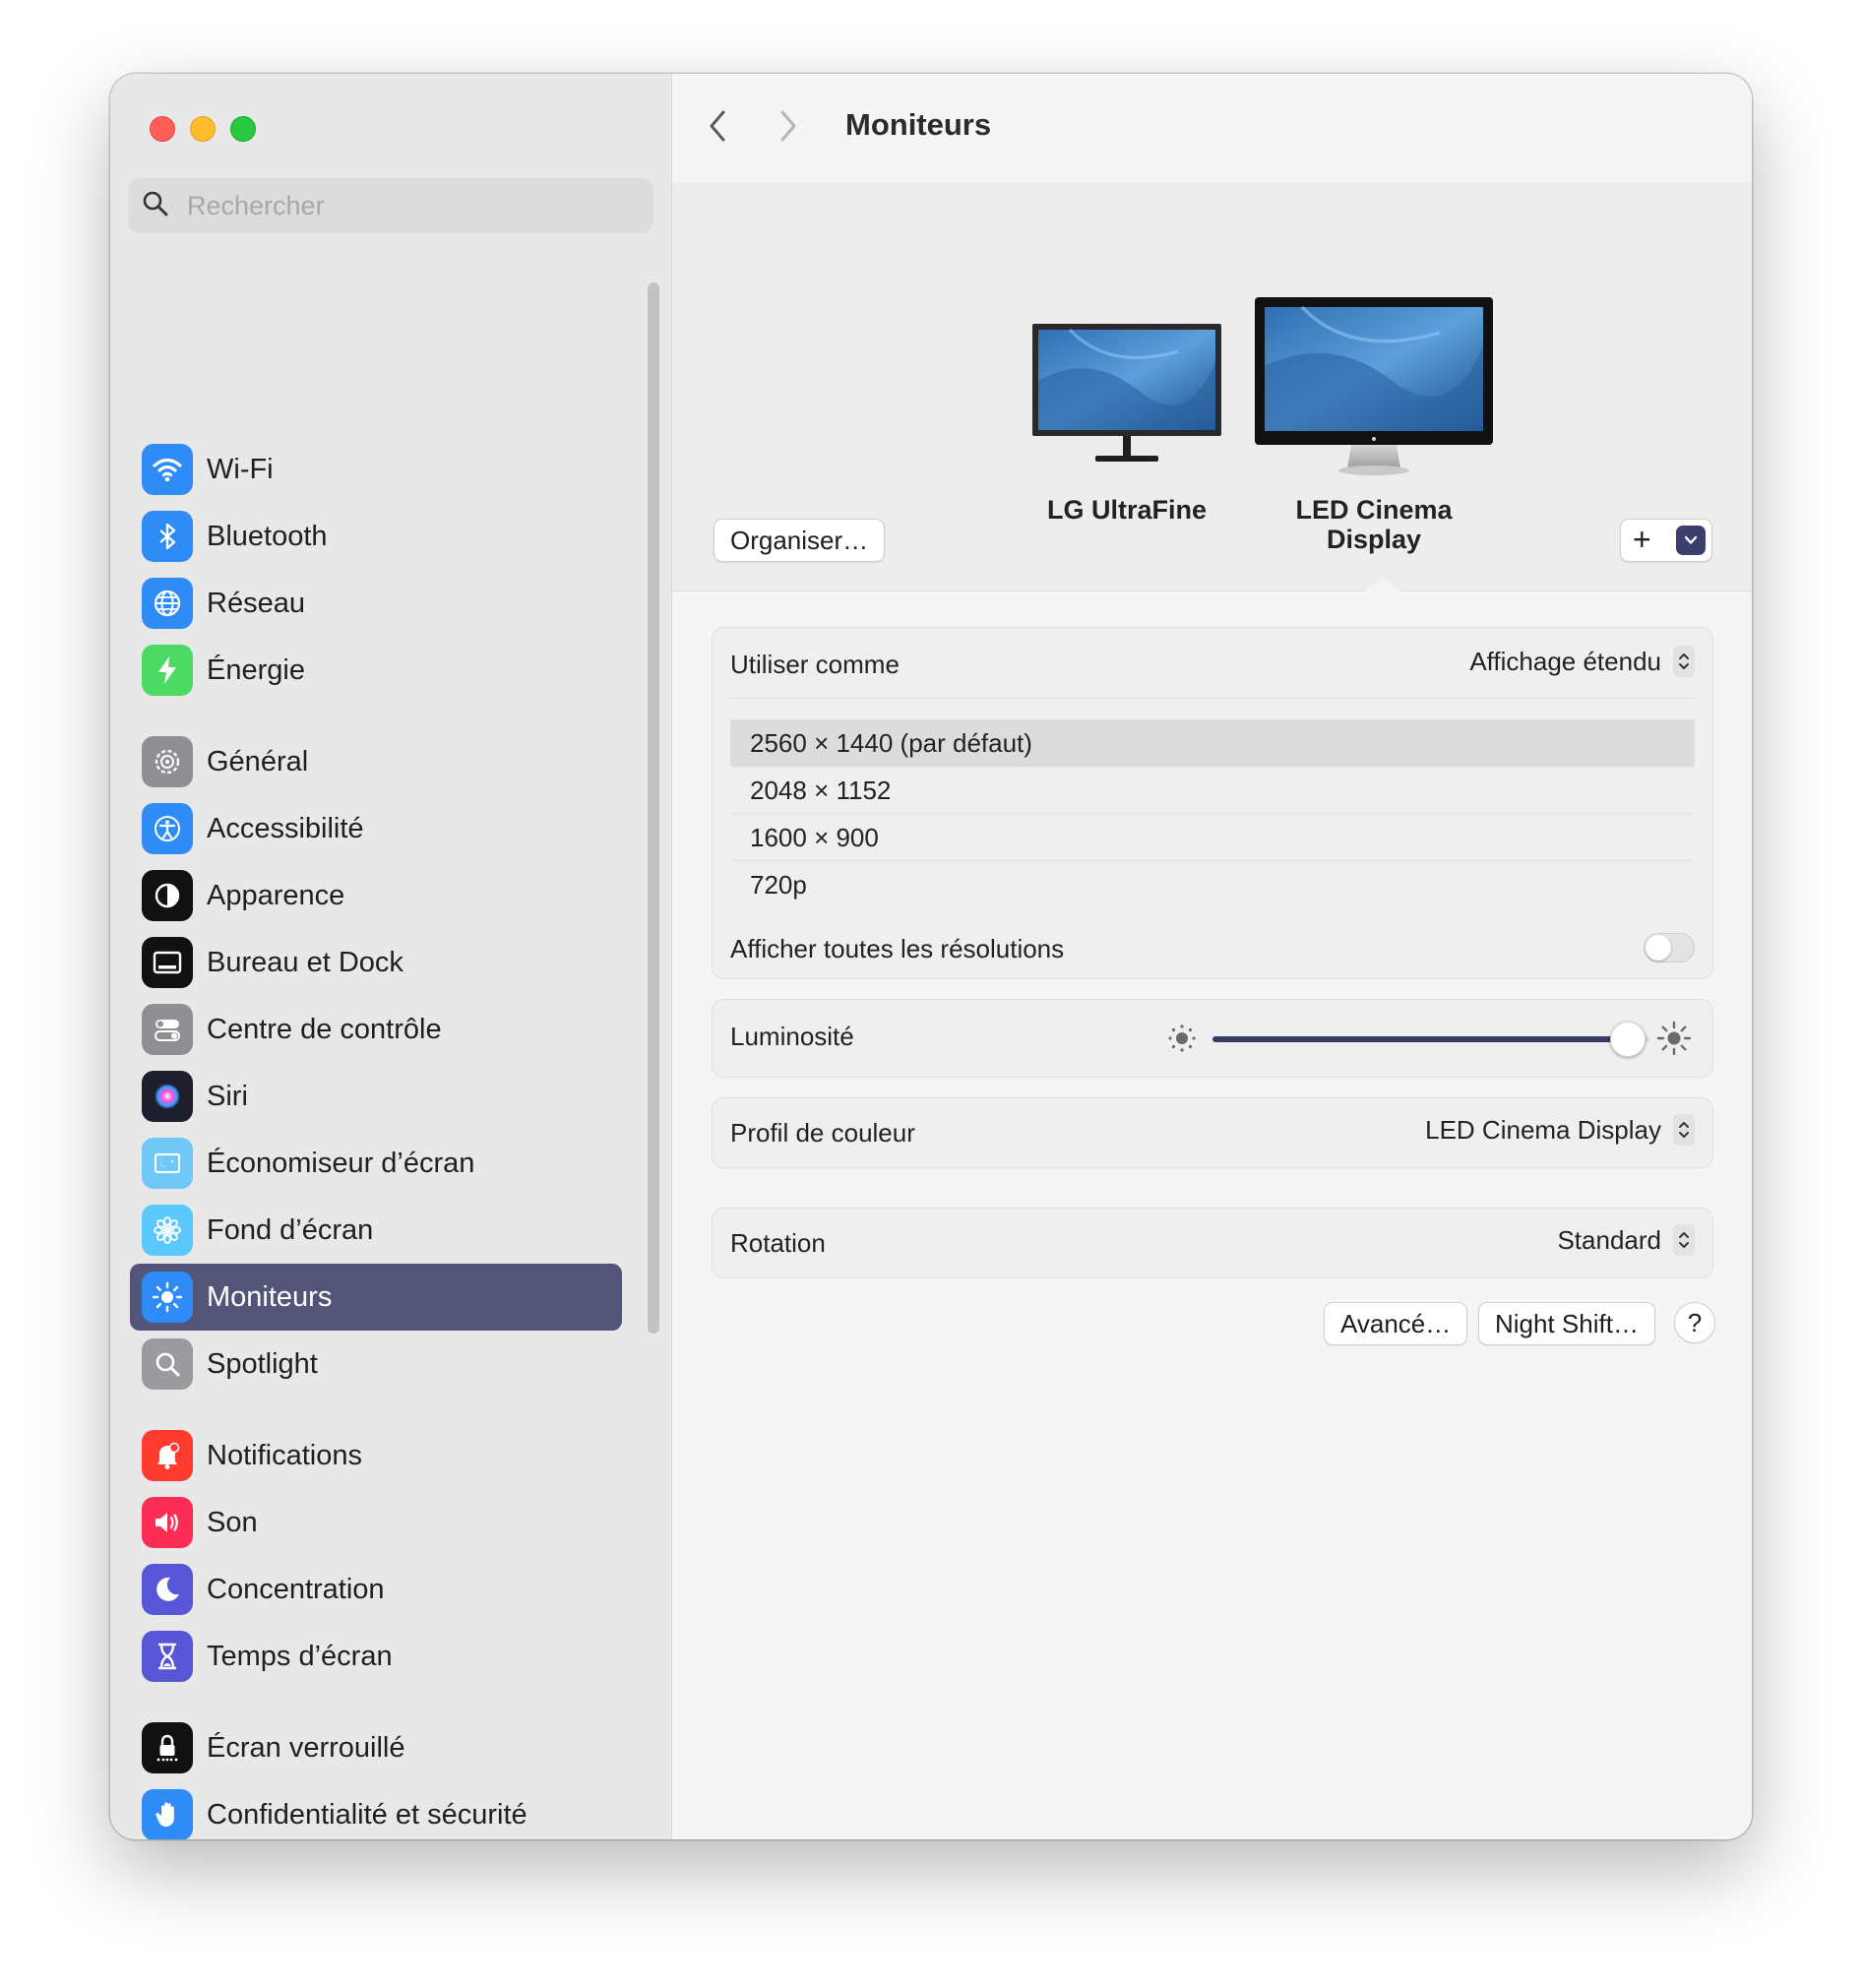 The image size is (1864, 1988). I want to click on sidebar-item-sound: Son, so click(376, 1523).